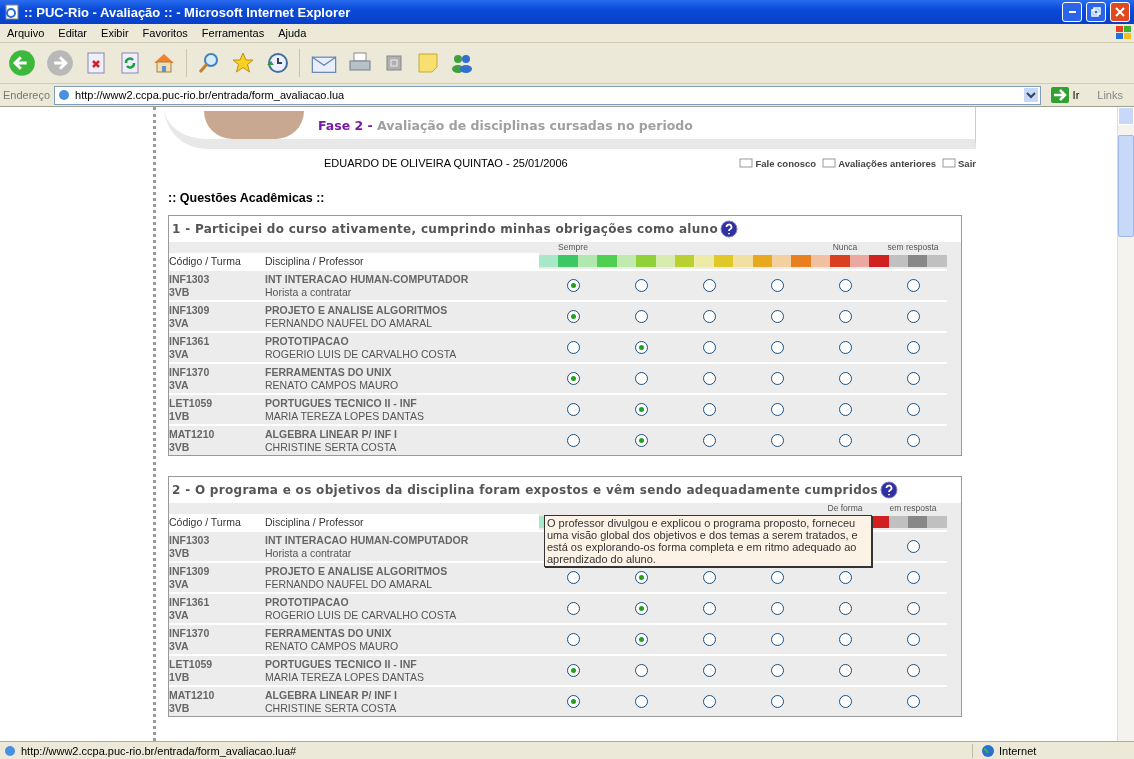 The width and height of the screenshot is (1134, 759). What do you see at coordinates (1030, 95) in the screenshot?
I see `dropdown-icon` at bounding box center [1030, 95].